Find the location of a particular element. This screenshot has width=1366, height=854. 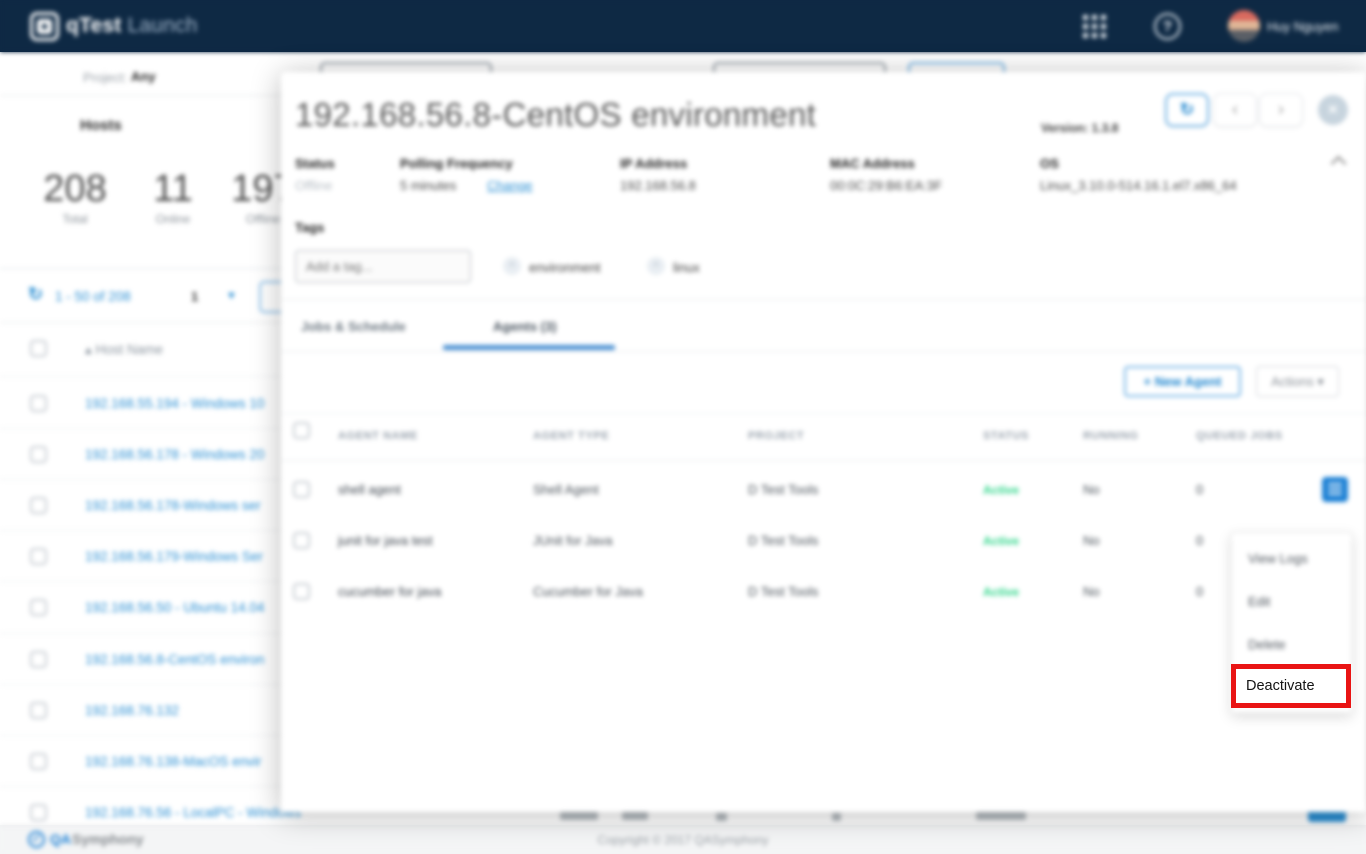

modal-refresh-button: ↻ is located at coordinates (1187, 110).